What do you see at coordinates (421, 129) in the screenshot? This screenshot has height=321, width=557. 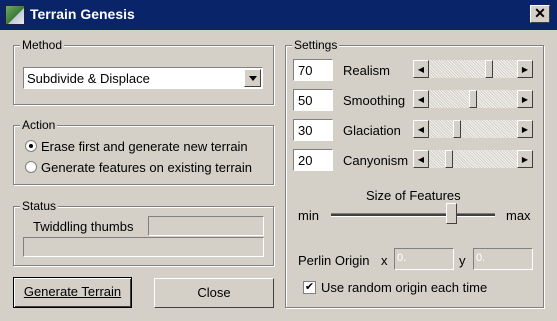 I see `glaciation-left-arrow-icon: ◀` at bounding box center [421, 129].